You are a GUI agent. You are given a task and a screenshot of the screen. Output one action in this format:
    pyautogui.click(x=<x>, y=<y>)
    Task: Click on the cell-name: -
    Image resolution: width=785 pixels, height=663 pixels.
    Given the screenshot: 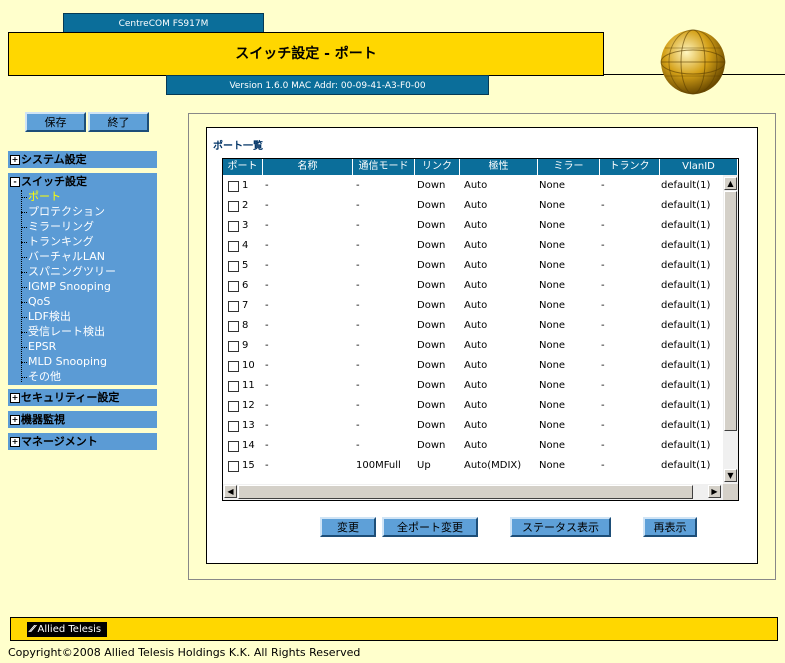 What is the action you would take?
    pyautogui.click(x=267, y=405)
    